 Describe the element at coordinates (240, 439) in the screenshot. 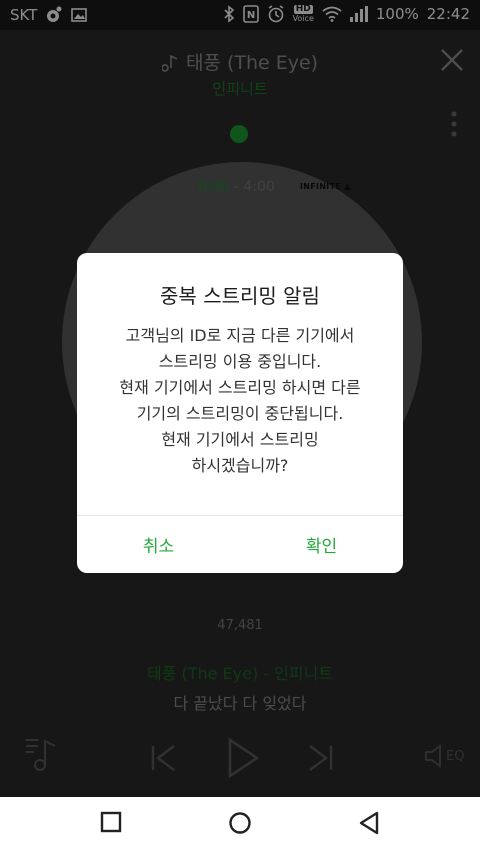

I see `dialog-message-line: 현재 기기에서 스트리밍` at that location.